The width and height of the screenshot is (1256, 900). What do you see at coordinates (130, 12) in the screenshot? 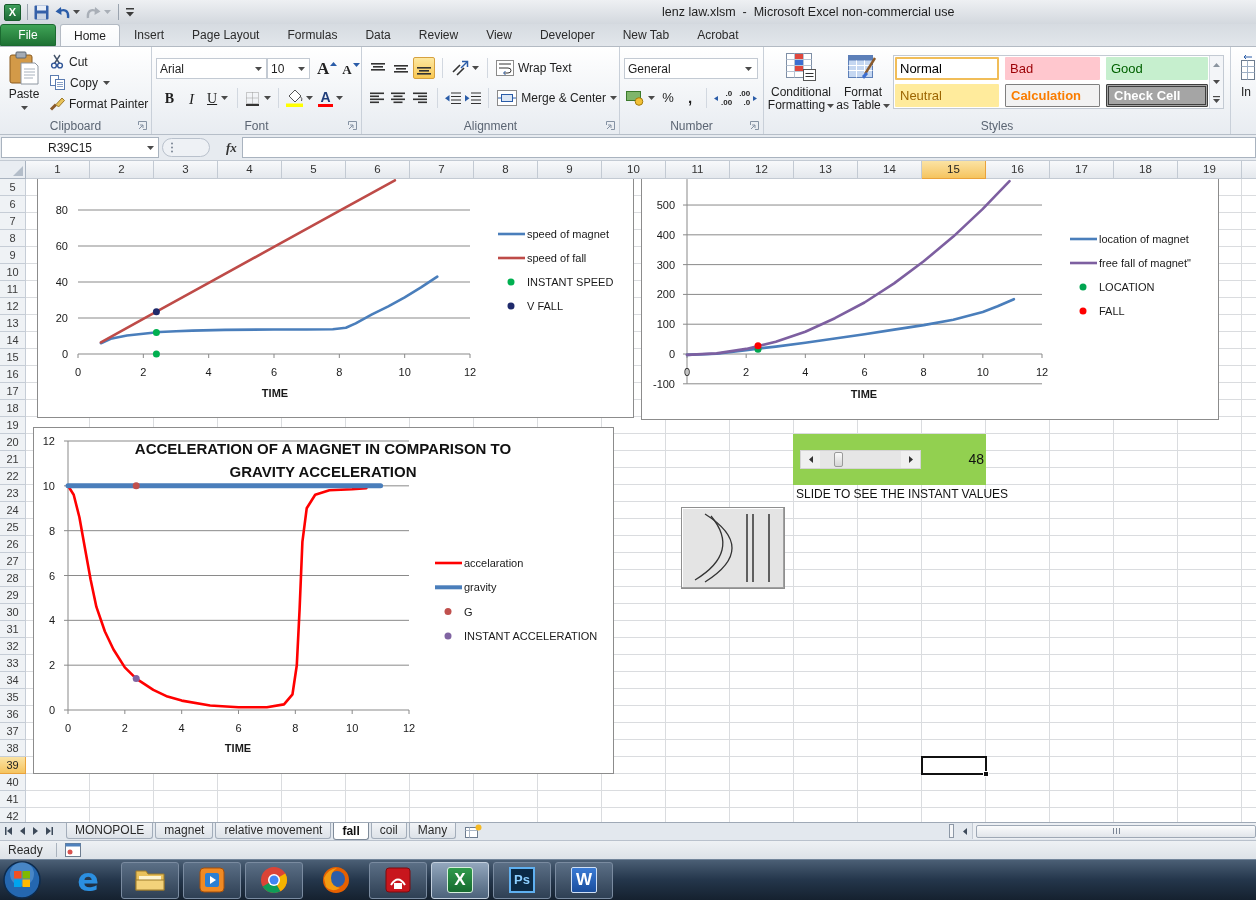
I see `customize-icon` at bounding box center [130, 12].